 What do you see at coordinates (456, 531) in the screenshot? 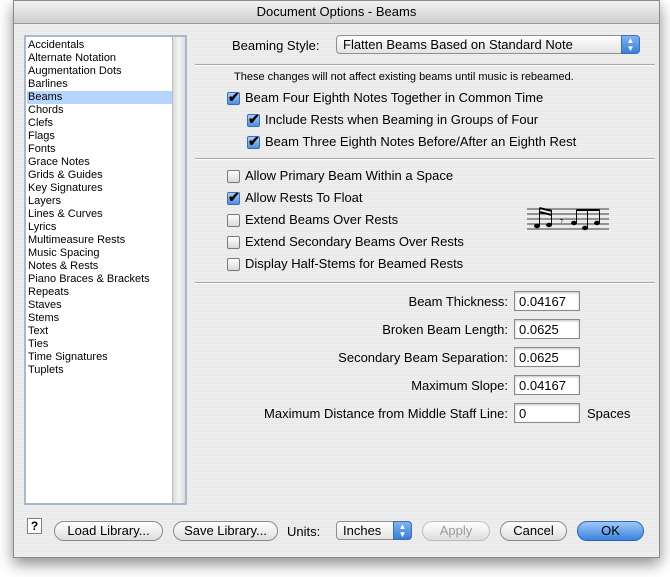
I see `apply-button: Apply` at bounding box center [456, 531].